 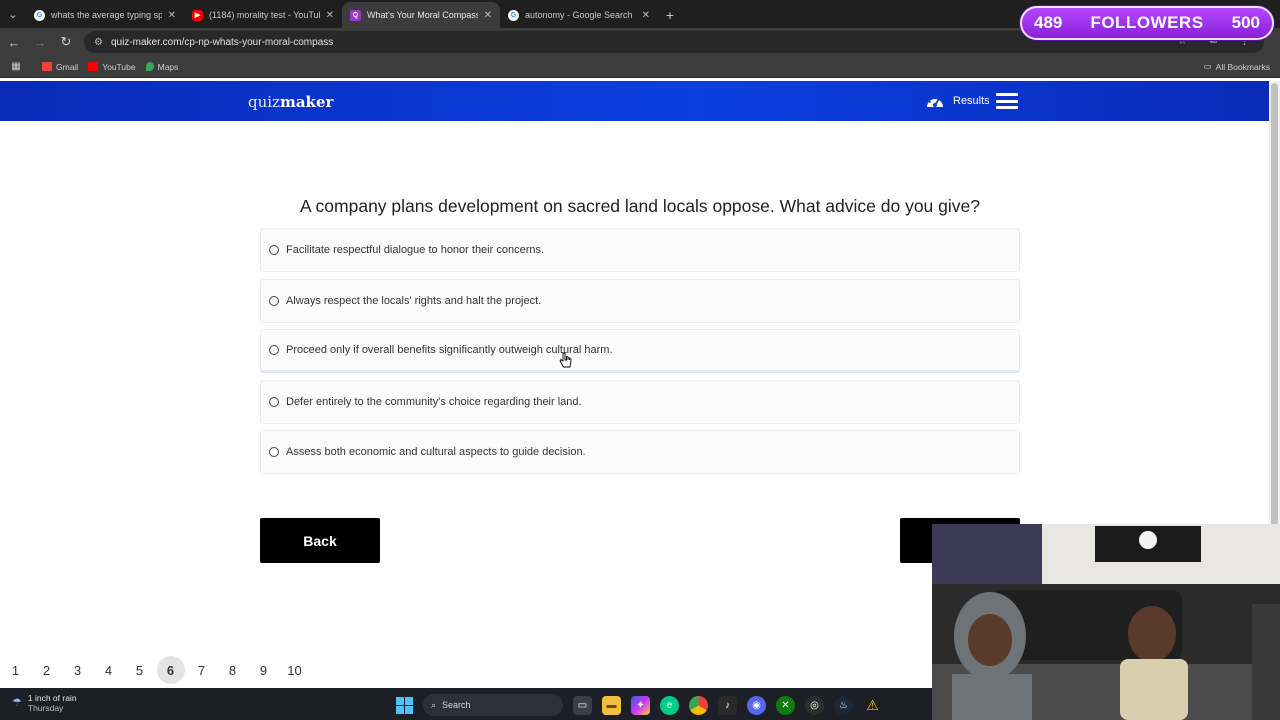 What do you see at coordinates (119, 66) in the screenshot?
I see `bookmark-label: YouTube` at bounding box center [119, 66].